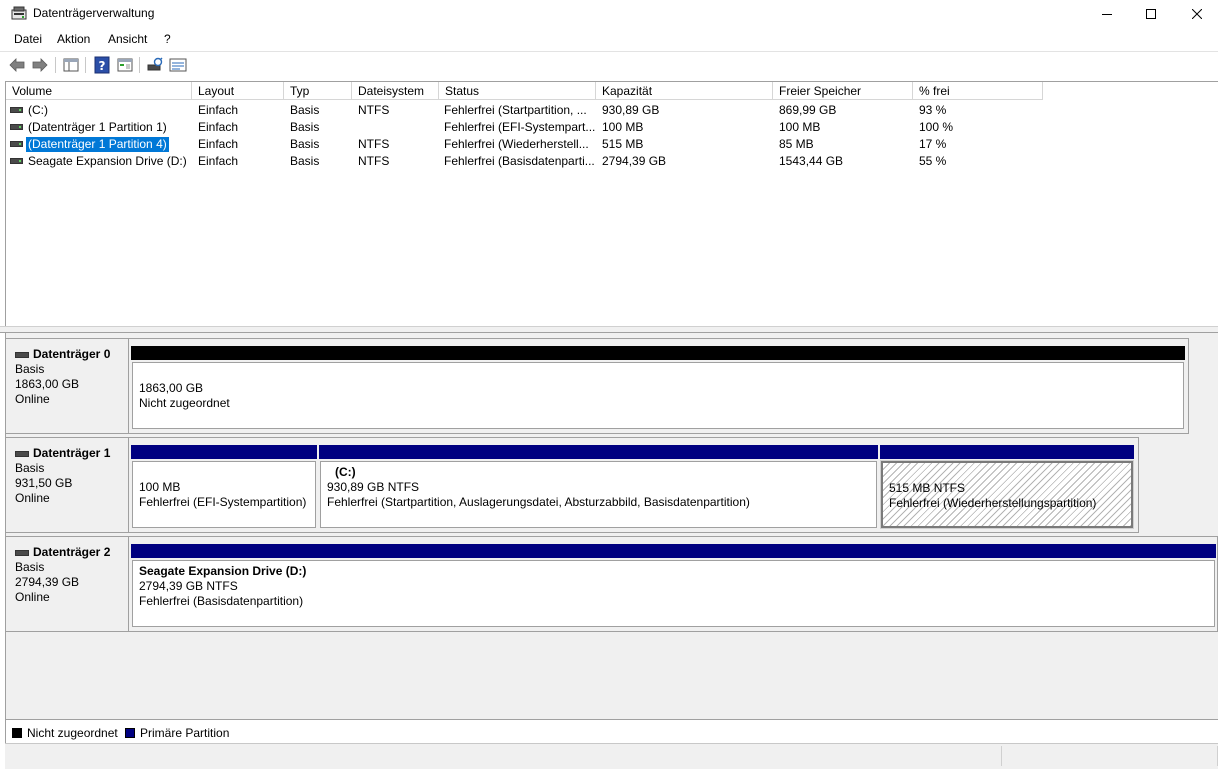 Image resolution: width=1218 pixels, height=769 pixels. I want to click on window-title: Datenträgerverwaltung, so click(94, 13).